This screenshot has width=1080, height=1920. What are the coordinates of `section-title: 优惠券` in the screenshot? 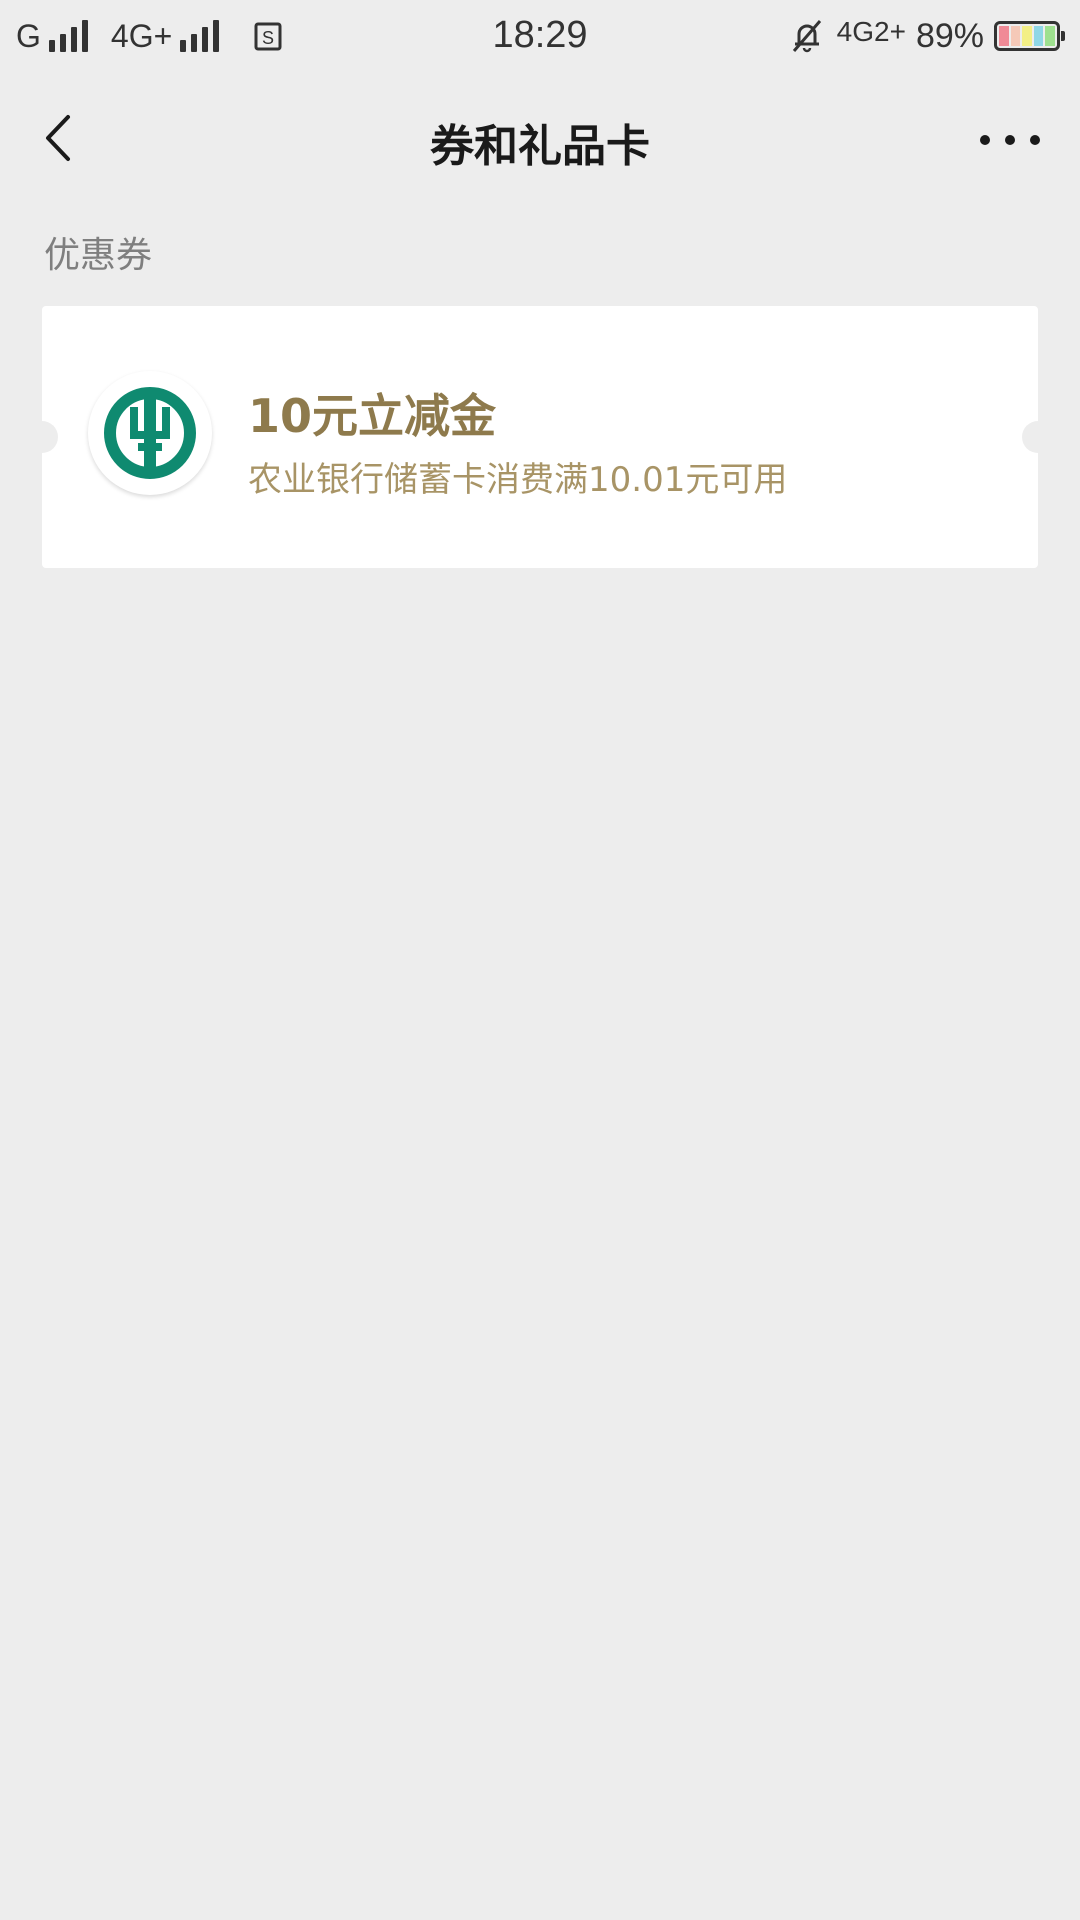 It's located at (98, 255).